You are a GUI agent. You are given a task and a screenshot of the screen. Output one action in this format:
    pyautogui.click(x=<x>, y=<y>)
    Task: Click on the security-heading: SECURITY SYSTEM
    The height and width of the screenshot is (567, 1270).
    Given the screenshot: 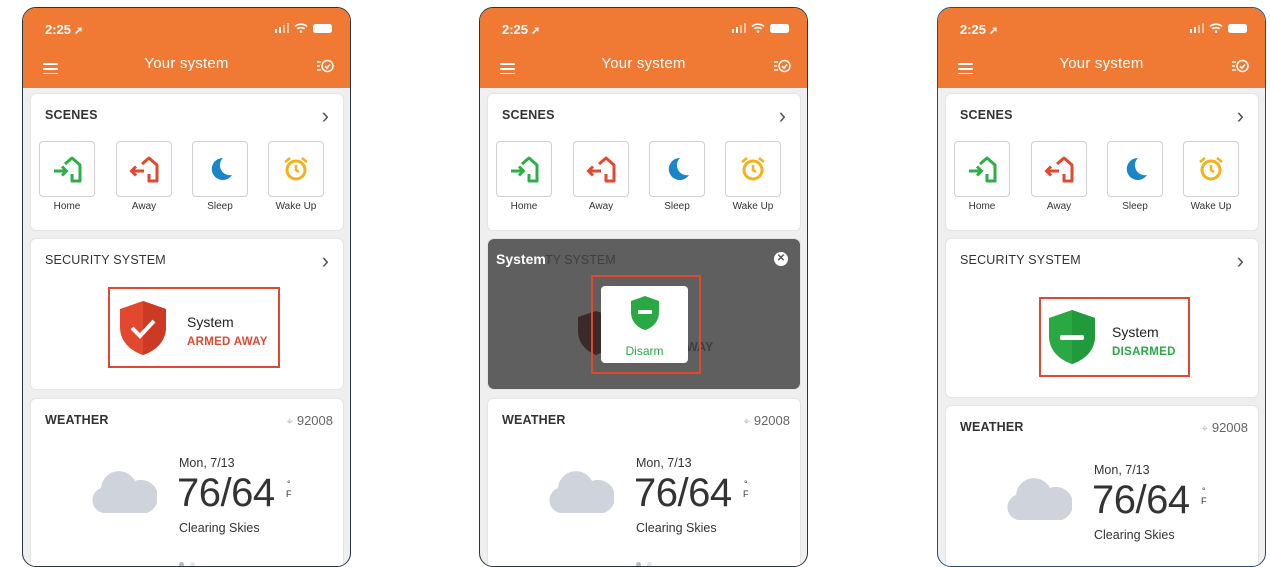 What is the action you would take?
    pyautogui.click(x=105, y=260)
    